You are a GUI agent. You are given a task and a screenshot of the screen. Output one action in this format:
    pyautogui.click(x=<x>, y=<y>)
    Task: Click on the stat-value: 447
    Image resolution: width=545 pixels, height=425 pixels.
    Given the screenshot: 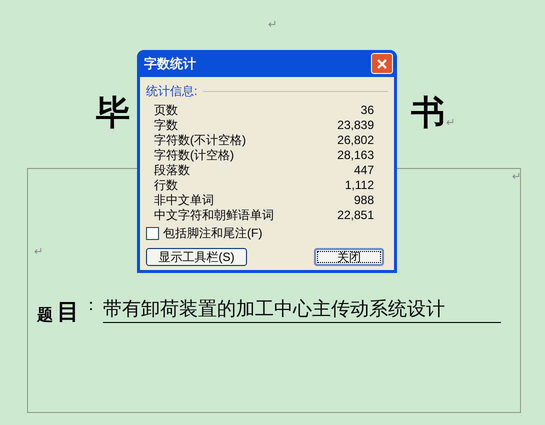 What is the action you would take?
    pyautogui.click(x=364, y=170)
    